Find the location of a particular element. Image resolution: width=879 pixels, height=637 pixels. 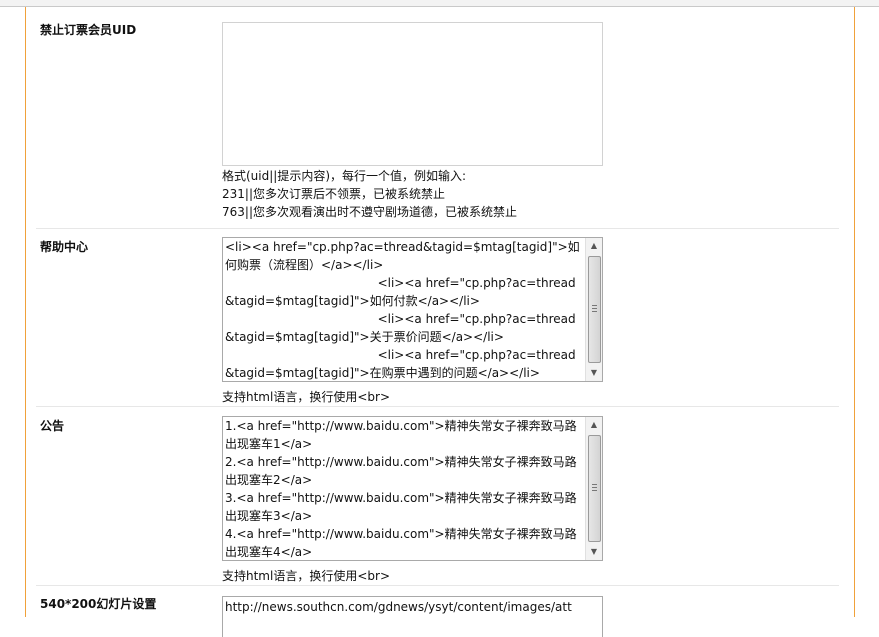

help-center-label: 帮助中心 is located at coordinates (64, 247).